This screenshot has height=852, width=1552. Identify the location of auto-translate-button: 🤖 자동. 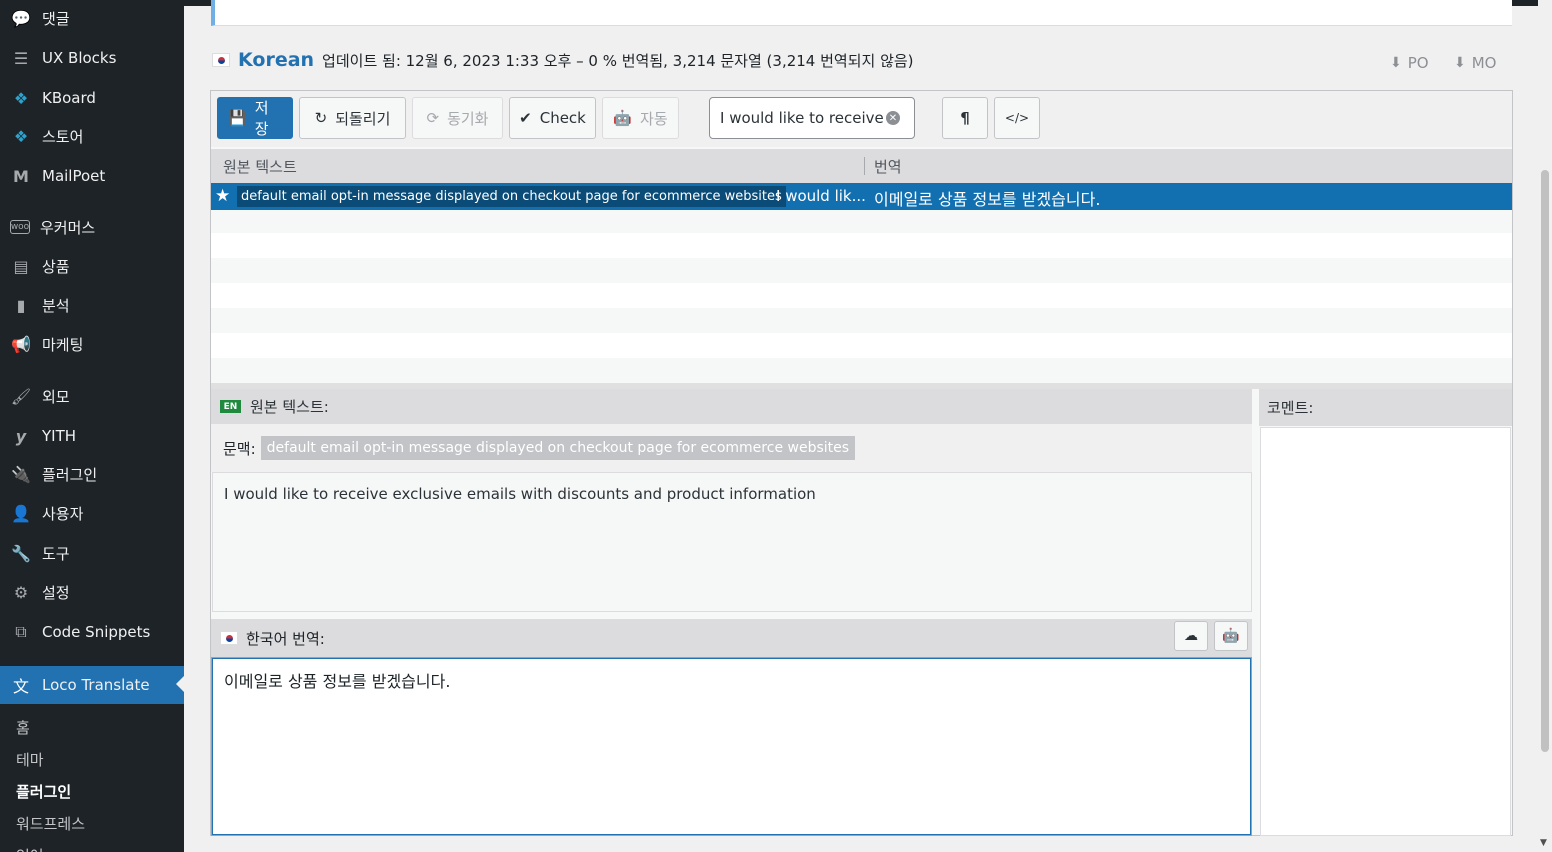
(640, 118).